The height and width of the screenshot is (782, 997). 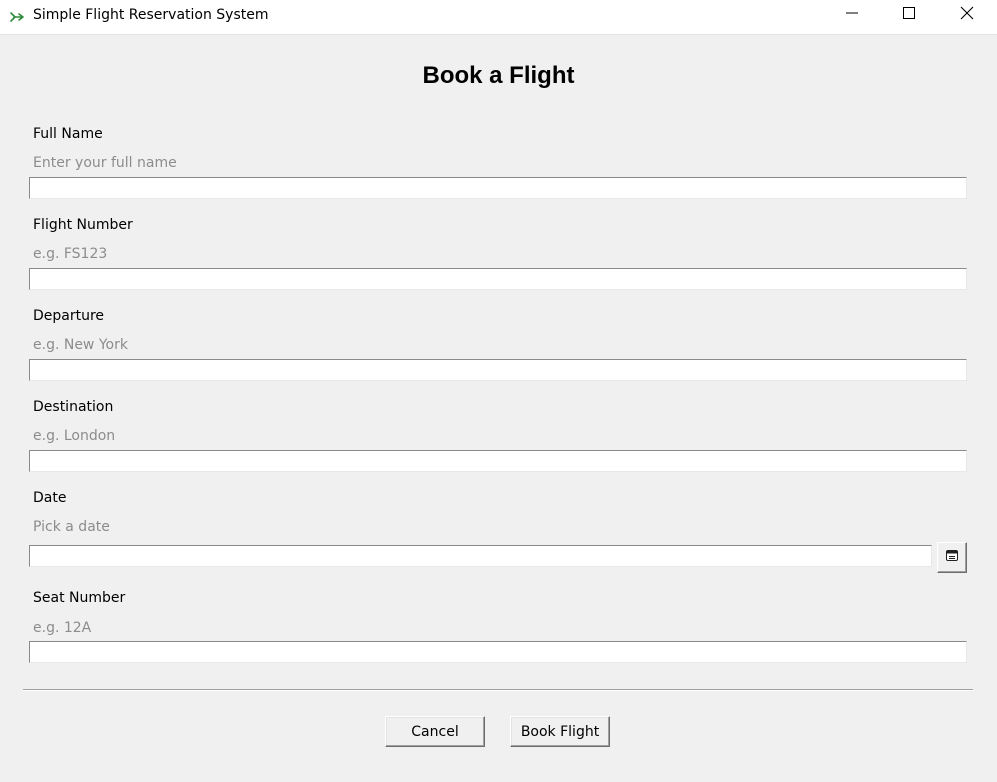 What do you see at coordinates (560, 731) in the screenshot?
I see `book-flight-button: Book Flight` at bounding box center [560, 731].